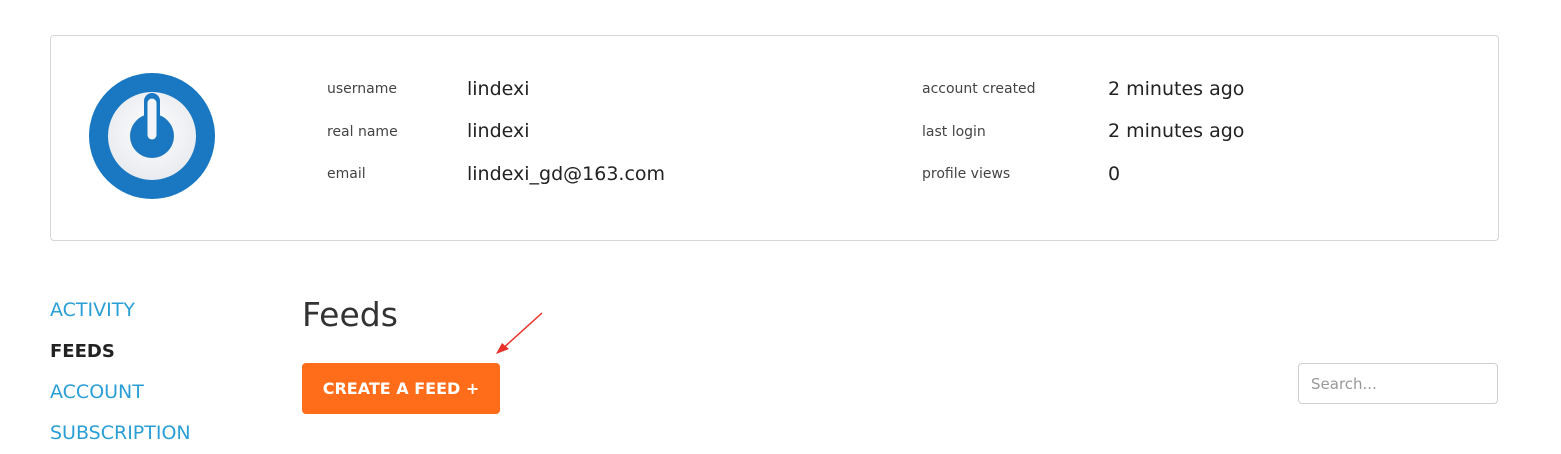  Describe the element at coordinates (401, 388) in the screenshot. I see `create-feed-button: CREATE A FEED +` at that location.